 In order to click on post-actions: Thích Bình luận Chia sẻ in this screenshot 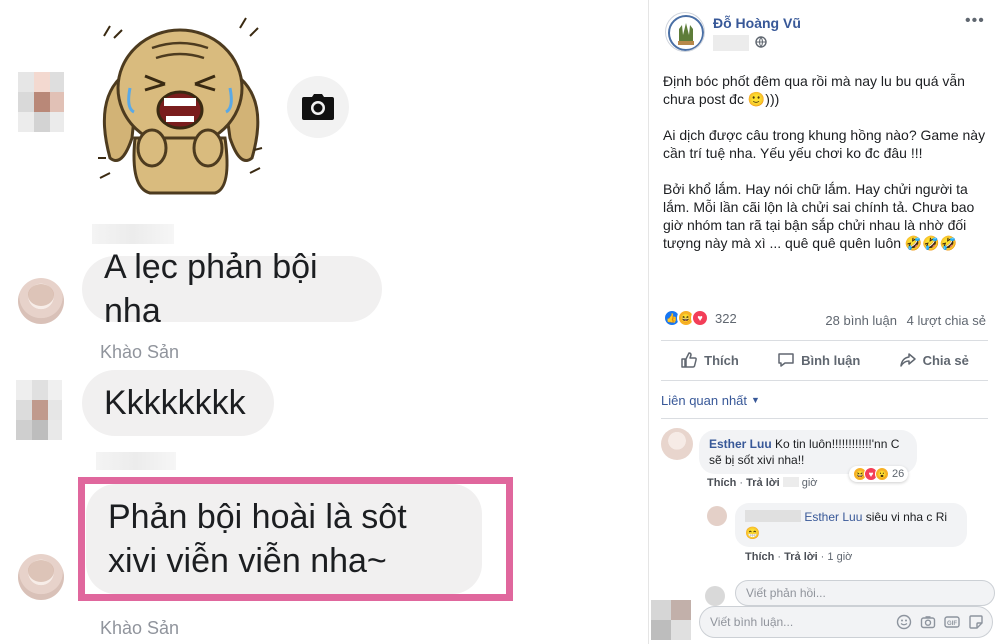, I will do `click(824, 360)`.